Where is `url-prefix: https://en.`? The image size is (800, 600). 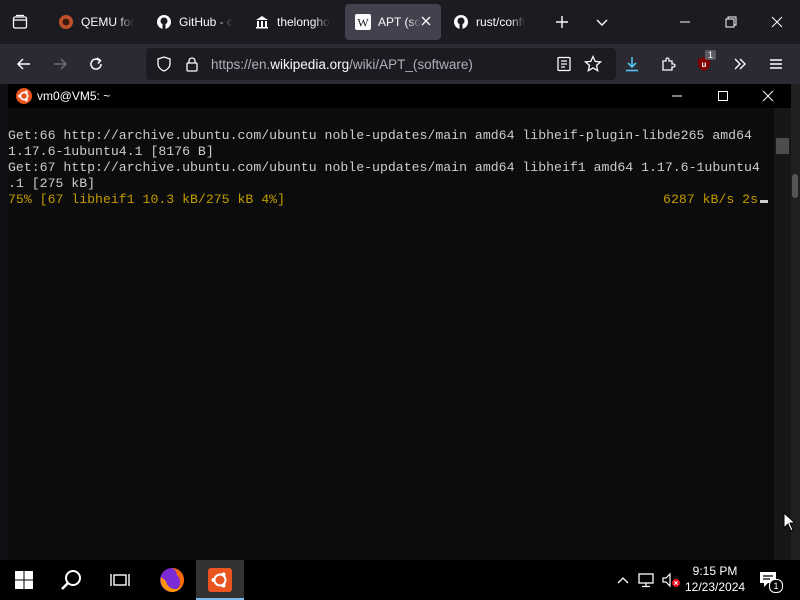 url-prefix: https://en. is located at coordinates (241, 64).